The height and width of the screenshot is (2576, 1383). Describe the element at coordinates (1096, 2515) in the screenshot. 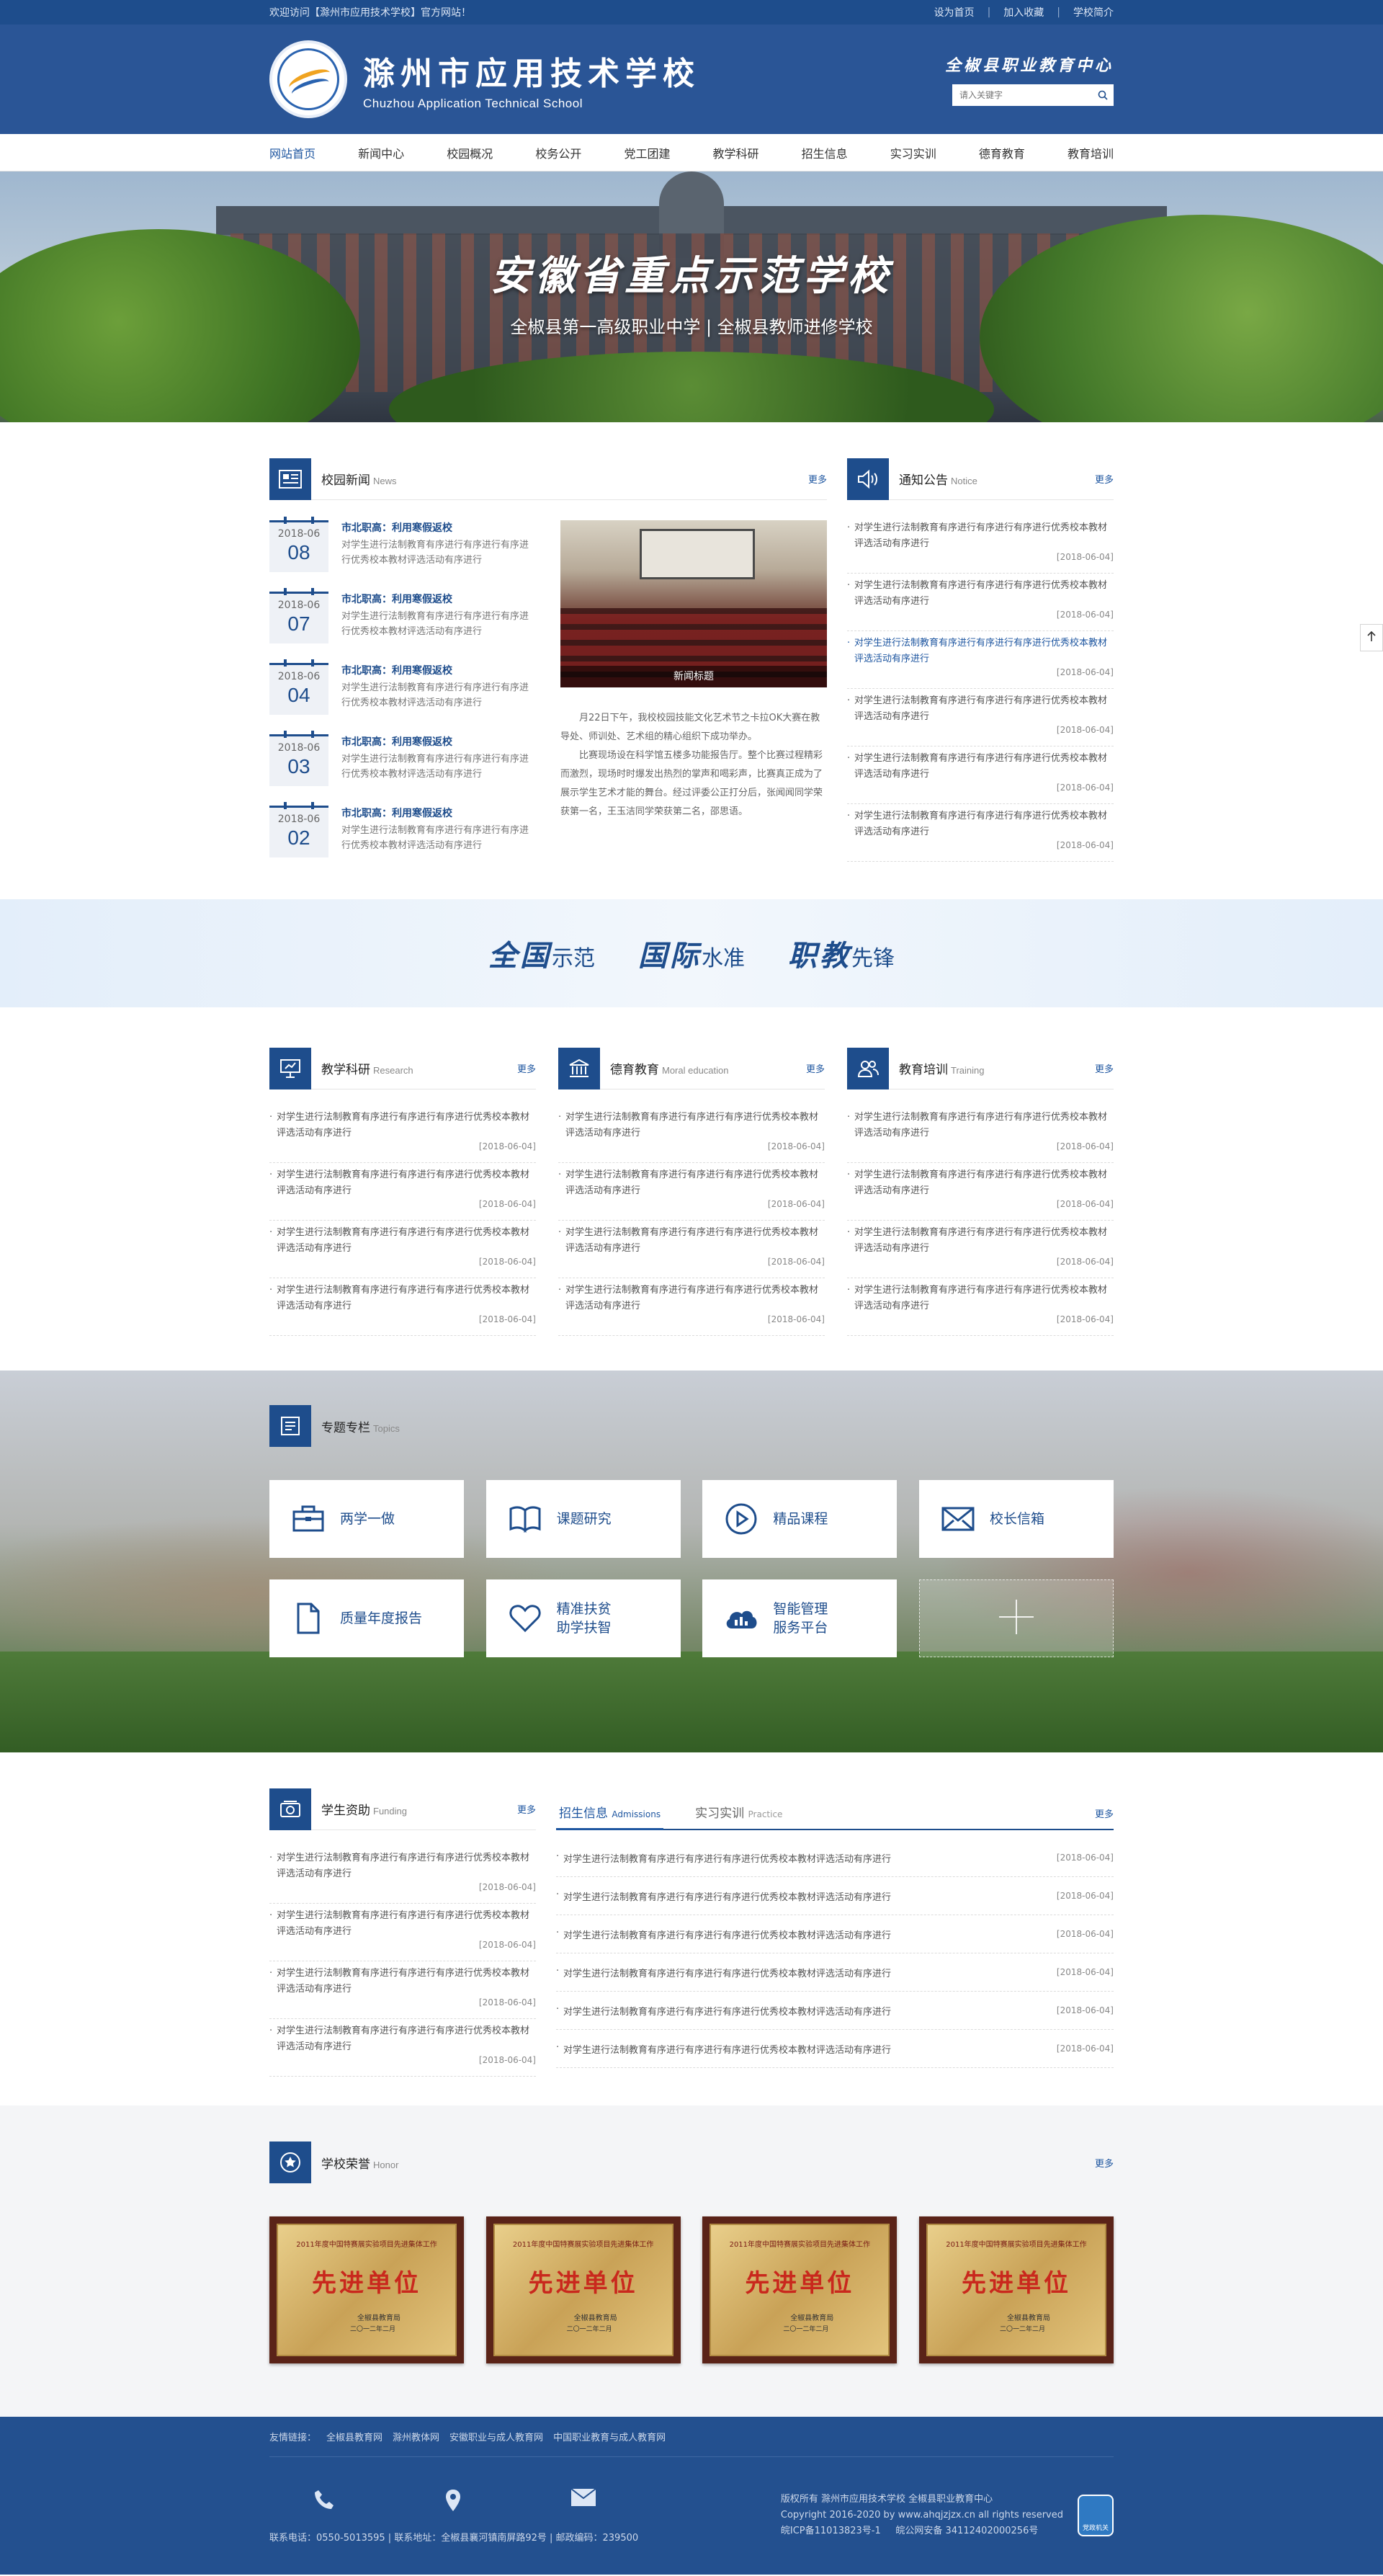

I see `gov-badge: 党政机关` at that location.